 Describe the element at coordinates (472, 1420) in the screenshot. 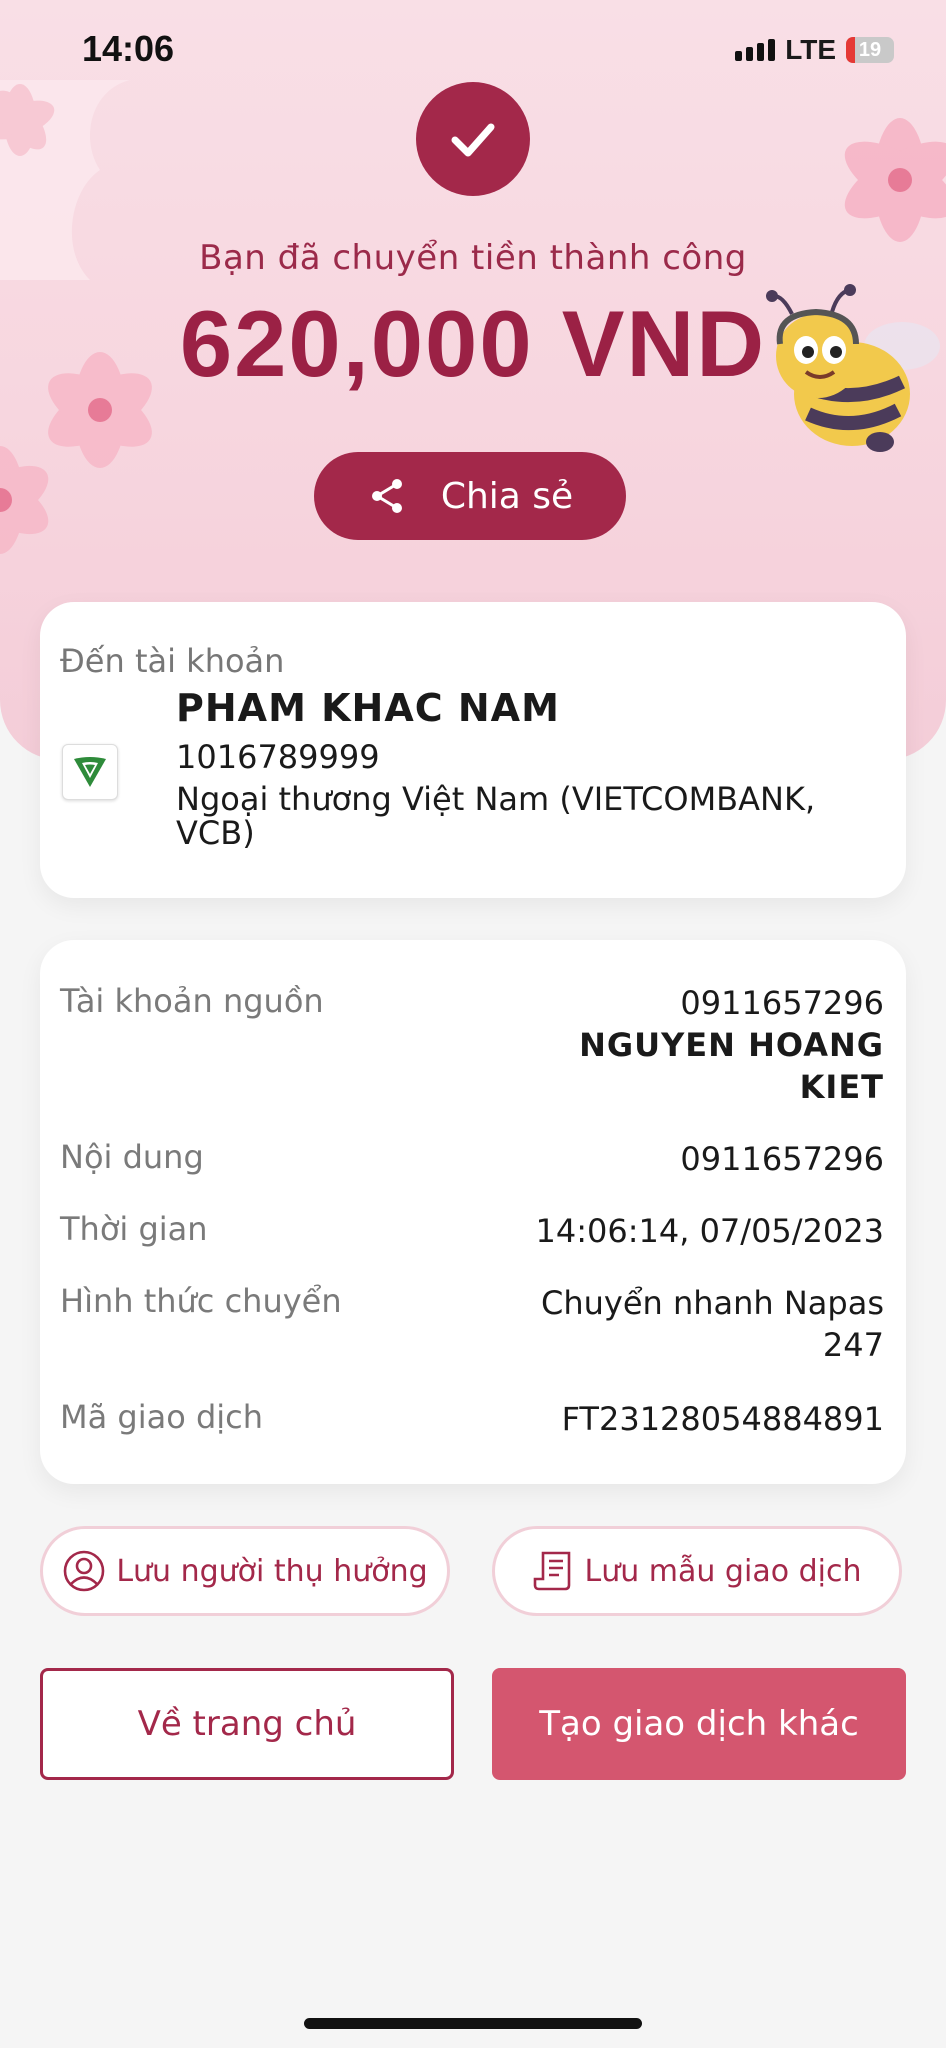

I see `transaction-id-row: Mã giao dịch FT23128054884891` at that location.